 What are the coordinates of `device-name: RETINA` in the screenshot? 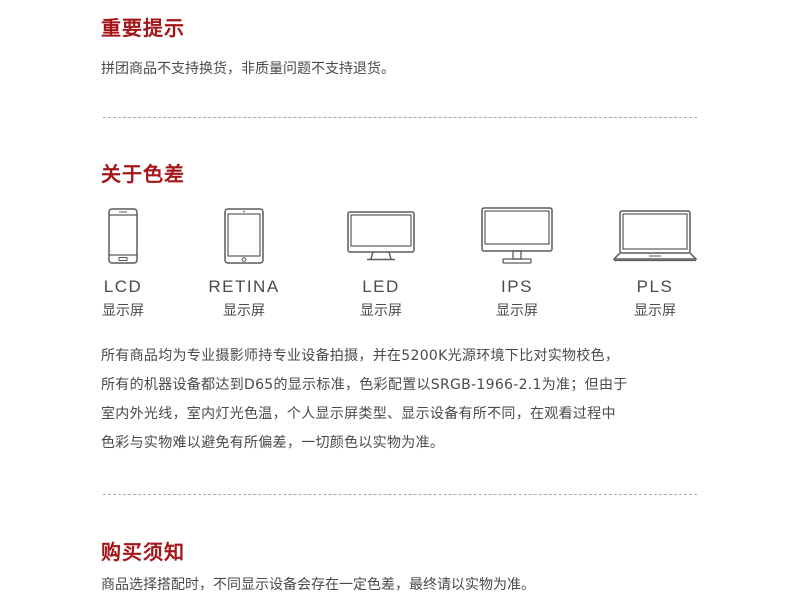 It's located at (244, 286).